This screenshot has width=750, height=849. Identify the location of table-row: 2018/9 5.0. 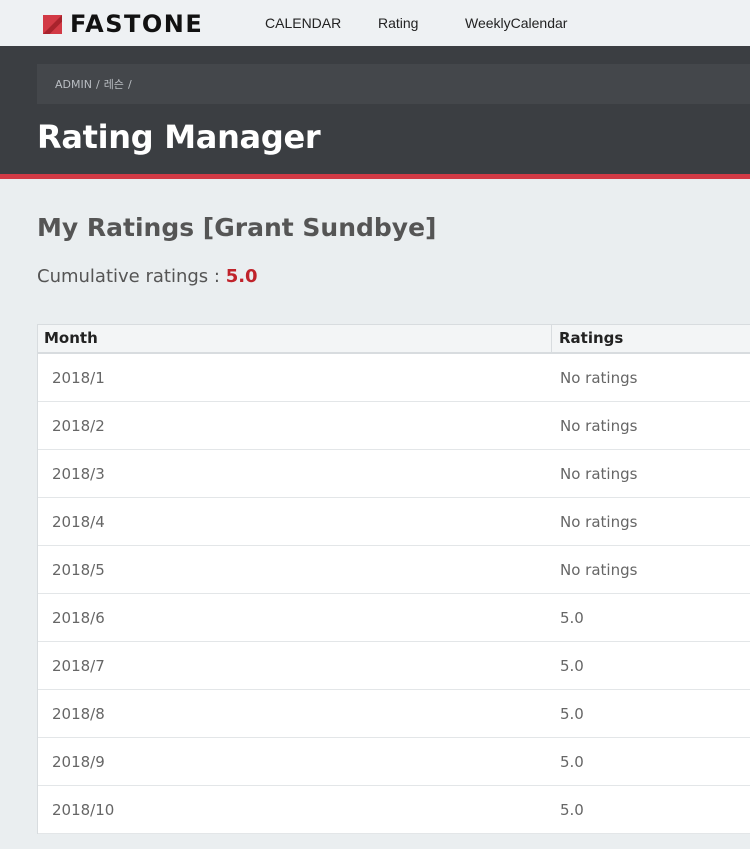
(394, 762).